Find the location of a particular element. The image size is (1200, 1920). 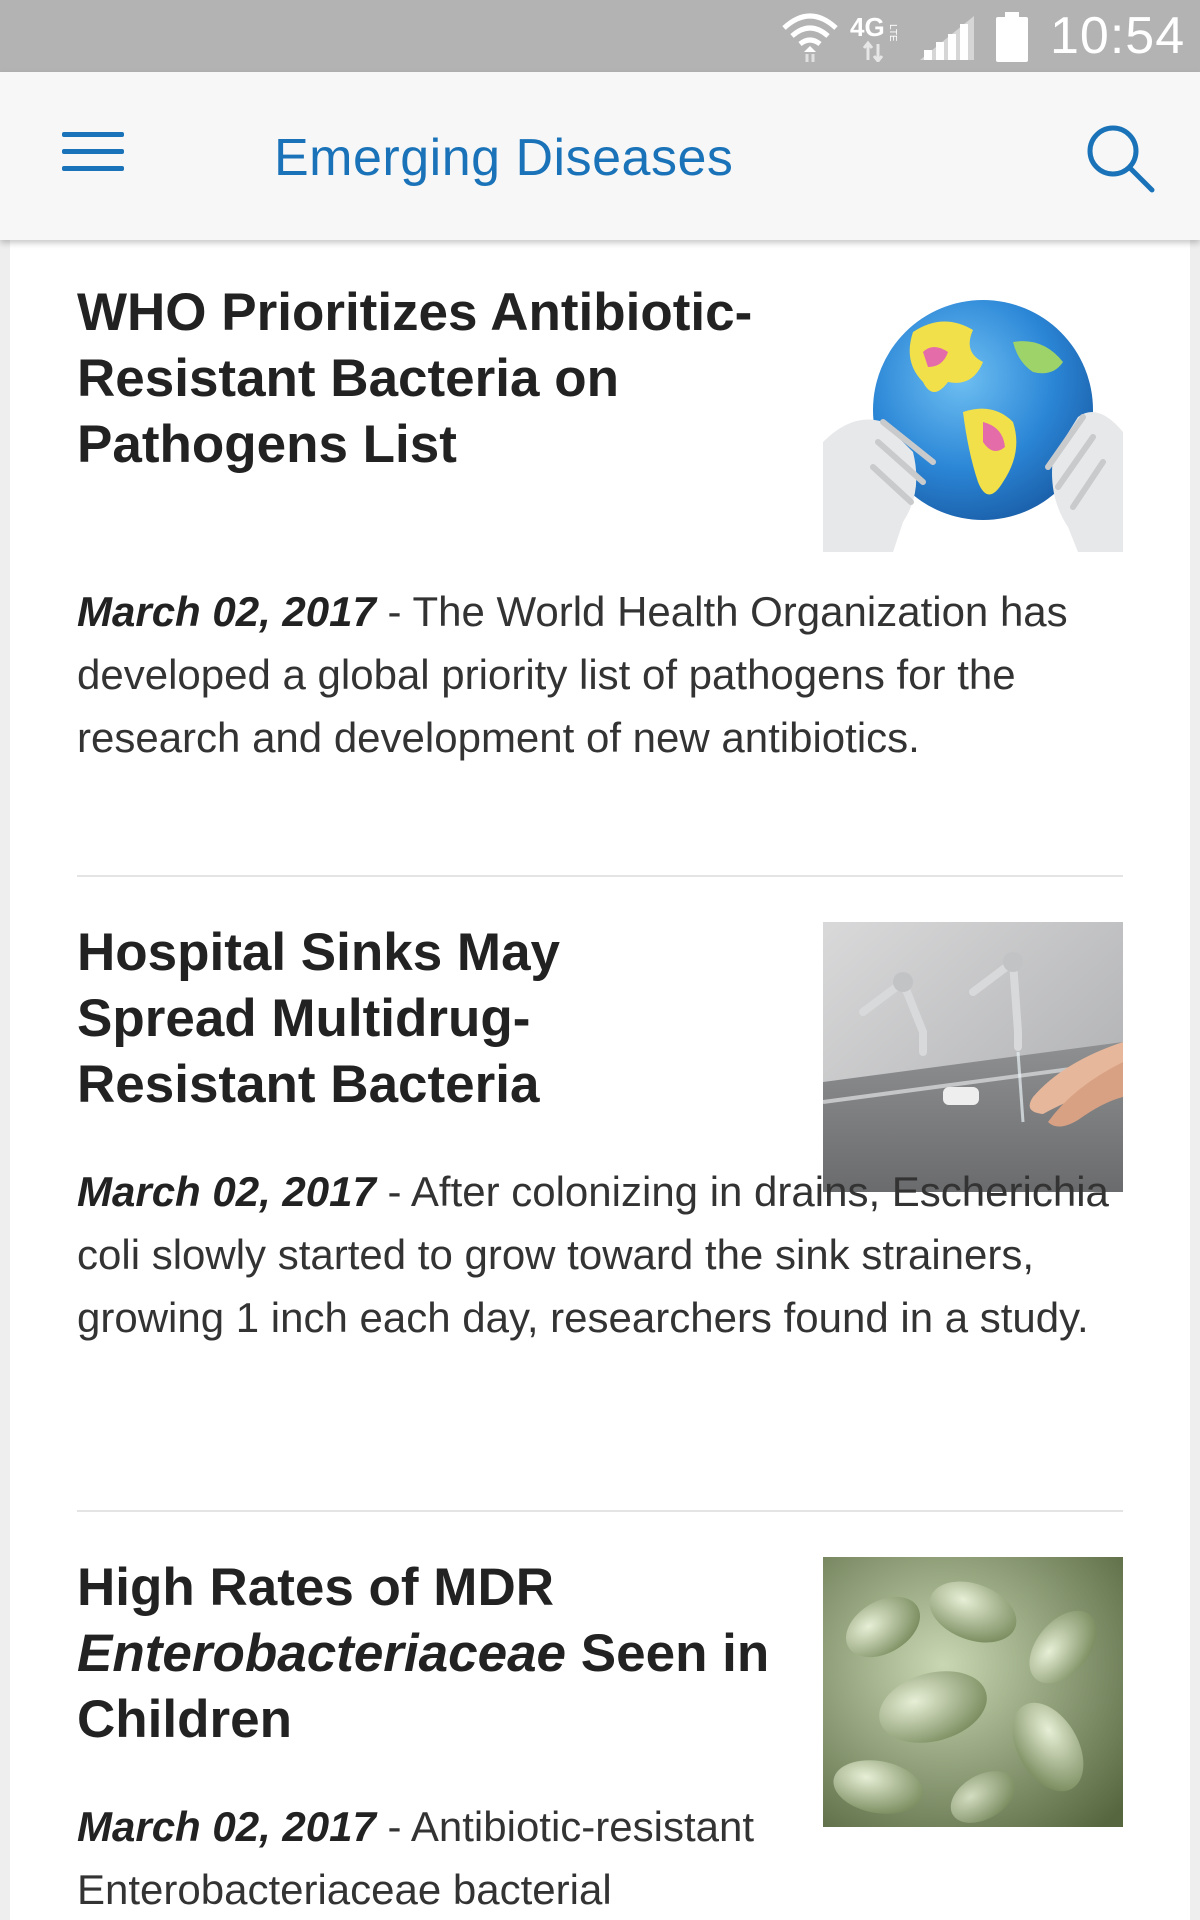

lte-icon: 4G LTE is located at coordinates (874, 37).